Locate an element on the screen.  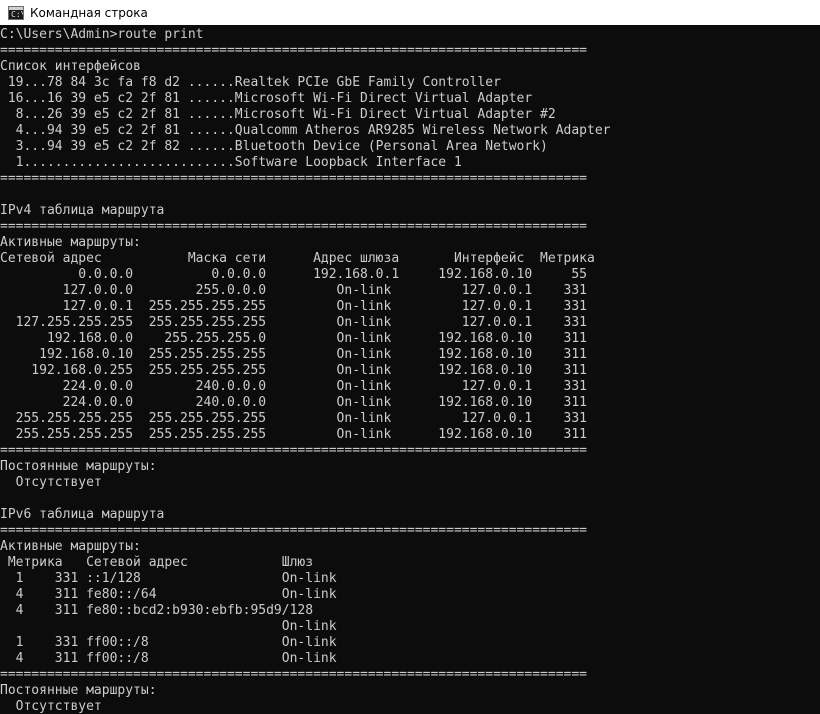
console-line: IPv4 таблица маршрута is located at coordinates (82, 210).